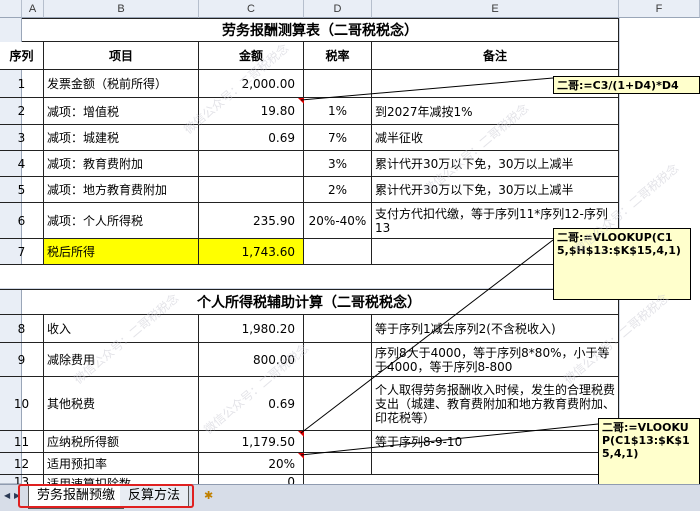 This screenshot has width=700, height=511. I want to click on table-row-3-item: 减项：城建税, so click(121, 138).